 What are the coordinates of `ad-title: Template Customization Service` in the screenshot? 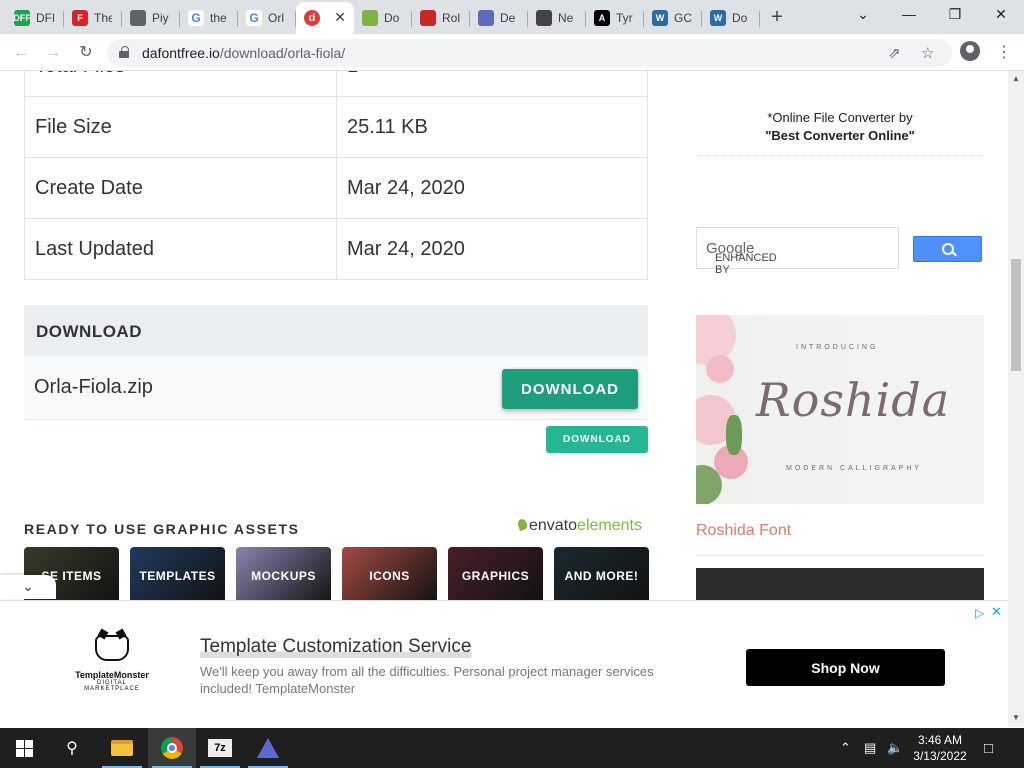 It's located at (336, 647).